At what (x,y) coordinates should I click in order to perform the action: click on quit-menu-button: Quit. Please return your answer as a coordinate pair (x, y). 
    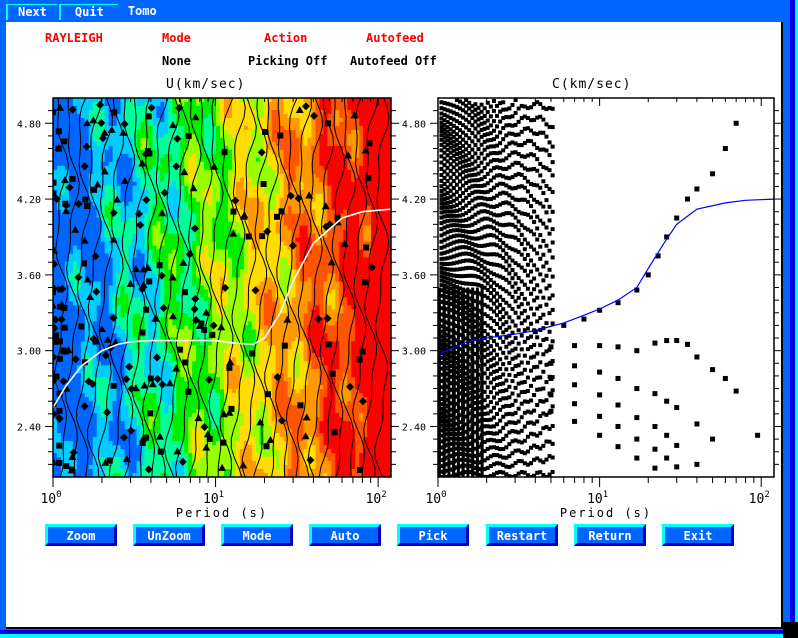
    Looking at the image, I should click on (88, 12).